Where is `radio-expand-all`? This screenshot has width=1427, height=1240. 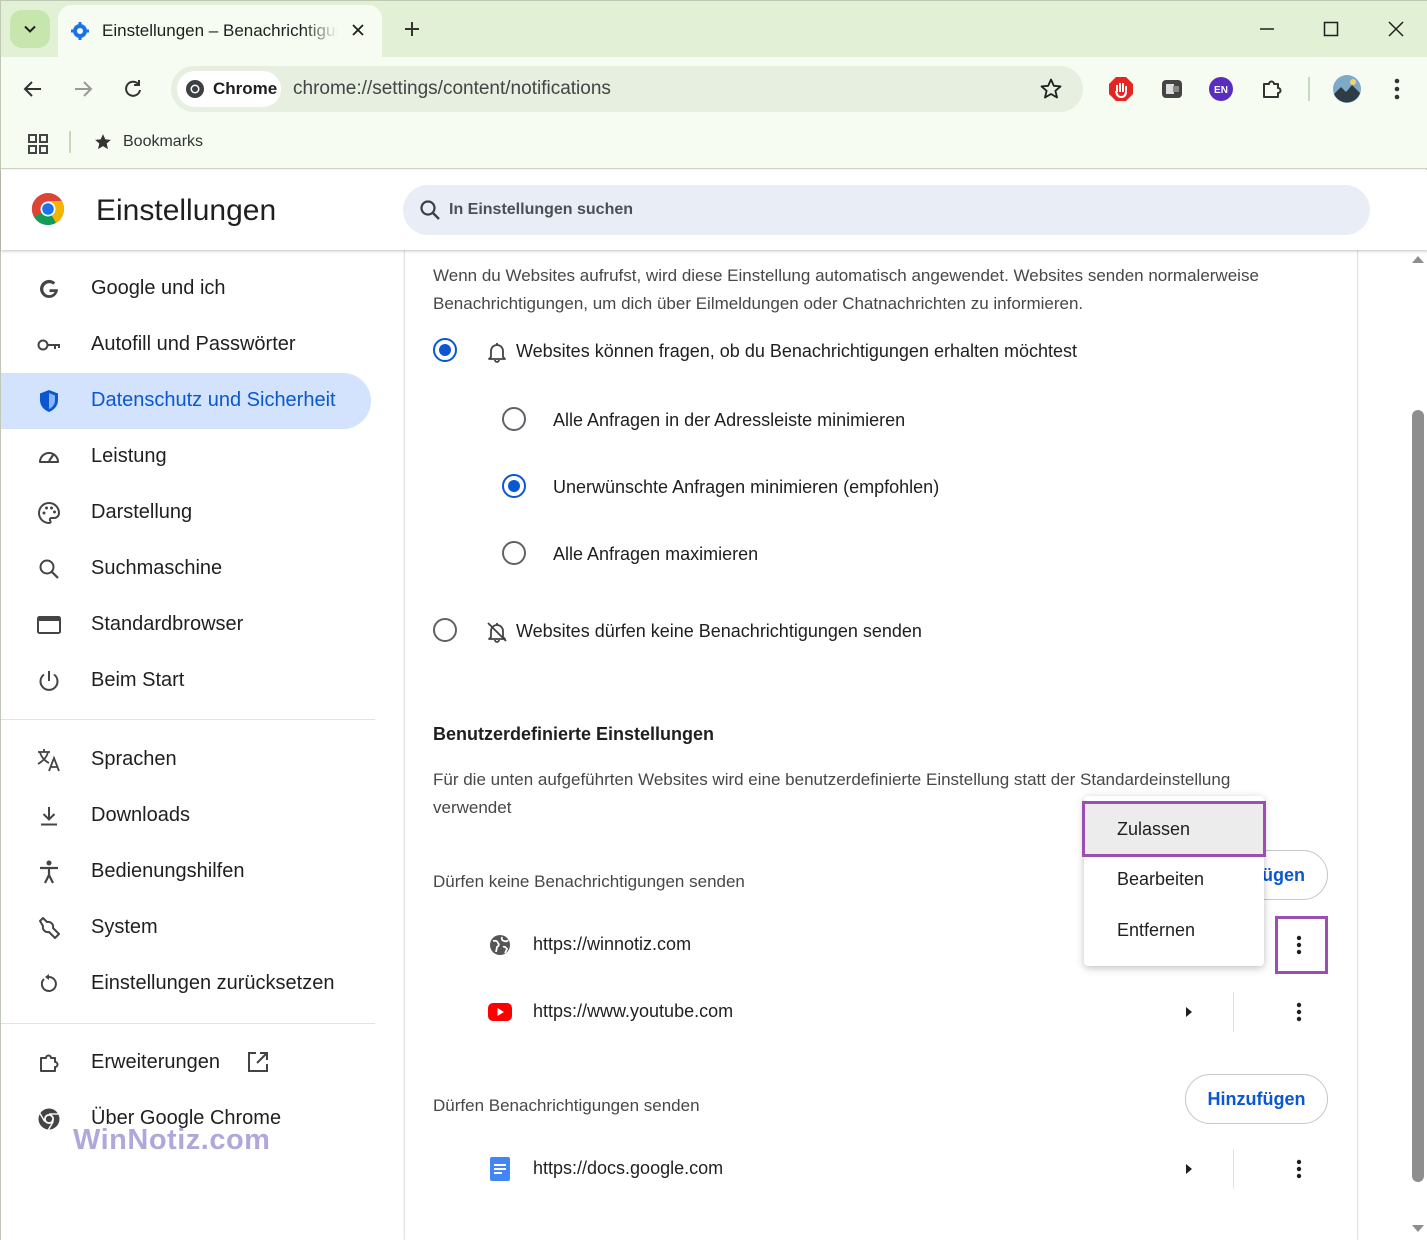 radio-expand-all is located at coordinates (514, 553).